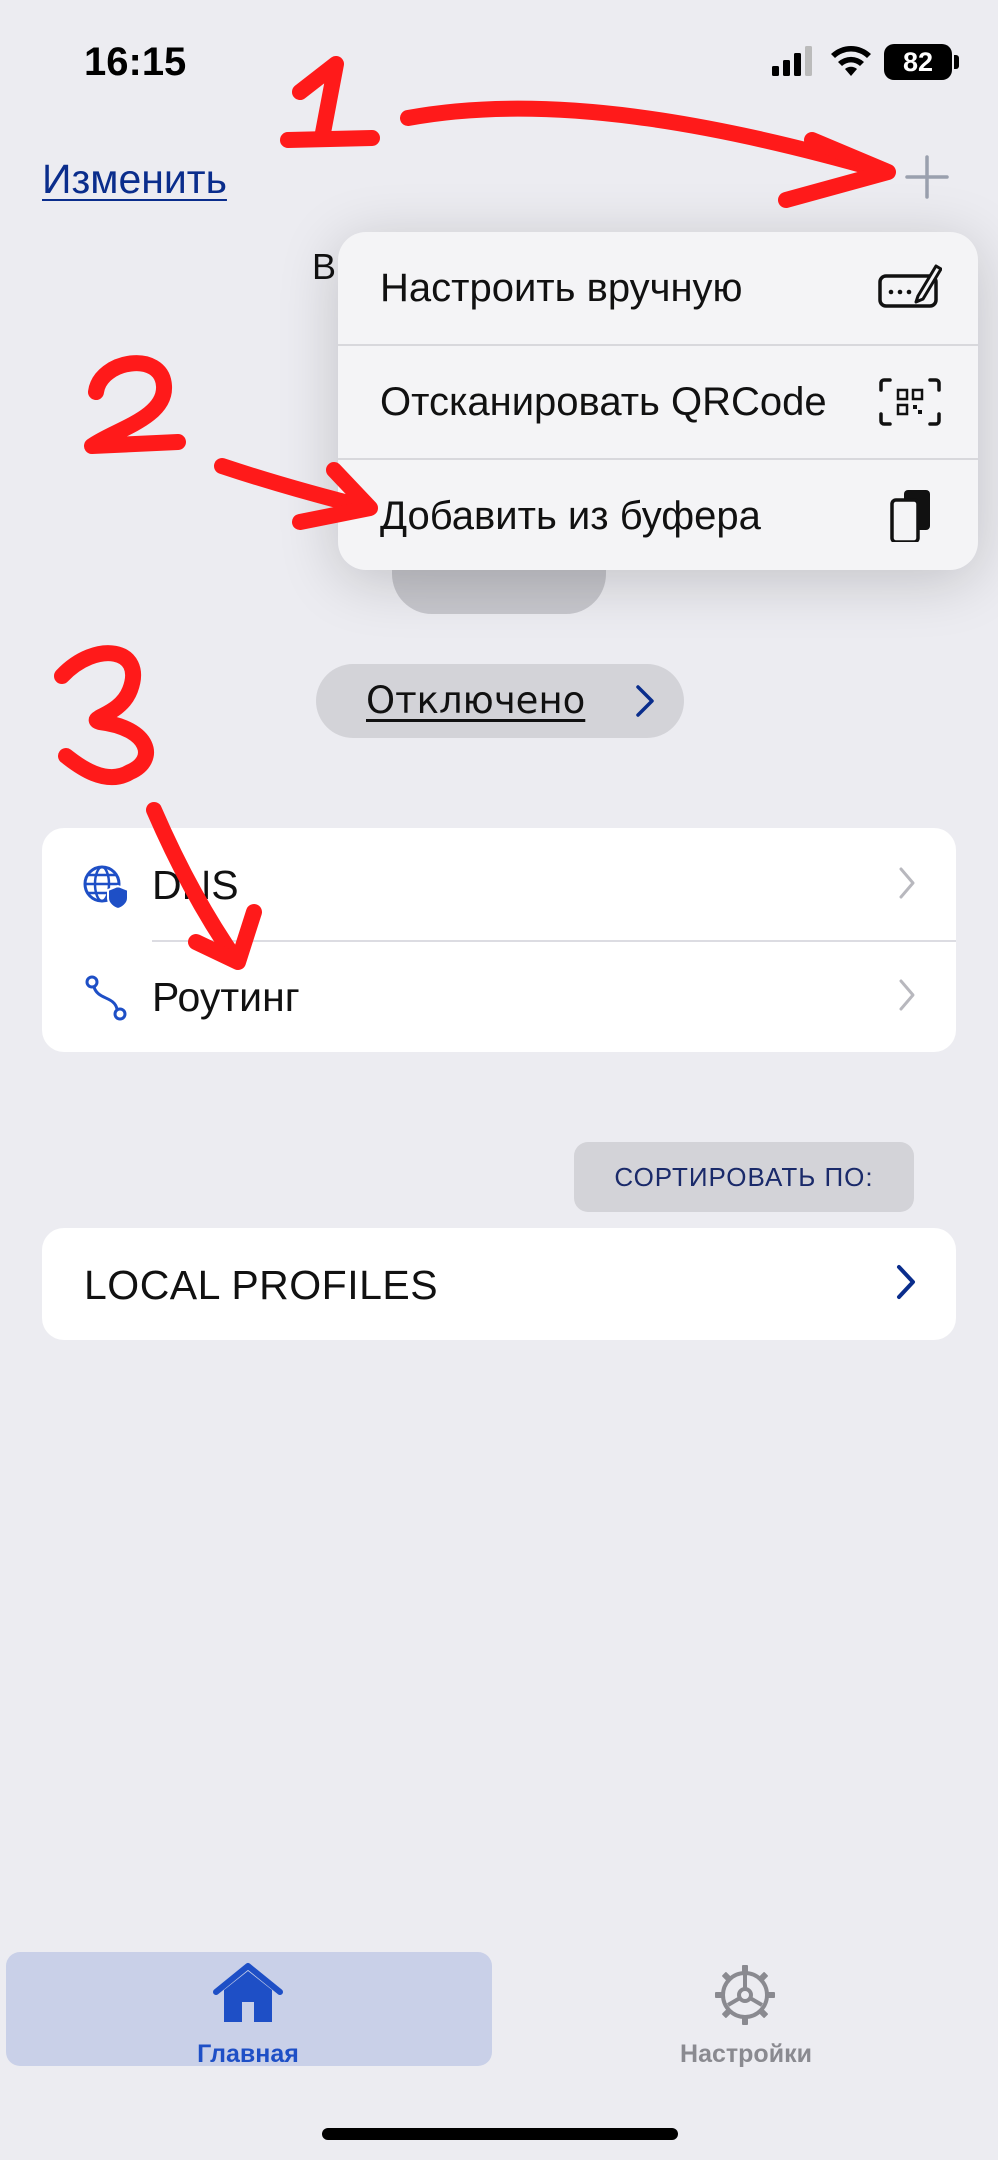  I want to click on tab-settings-label: Настройки, so click(746, 2054).